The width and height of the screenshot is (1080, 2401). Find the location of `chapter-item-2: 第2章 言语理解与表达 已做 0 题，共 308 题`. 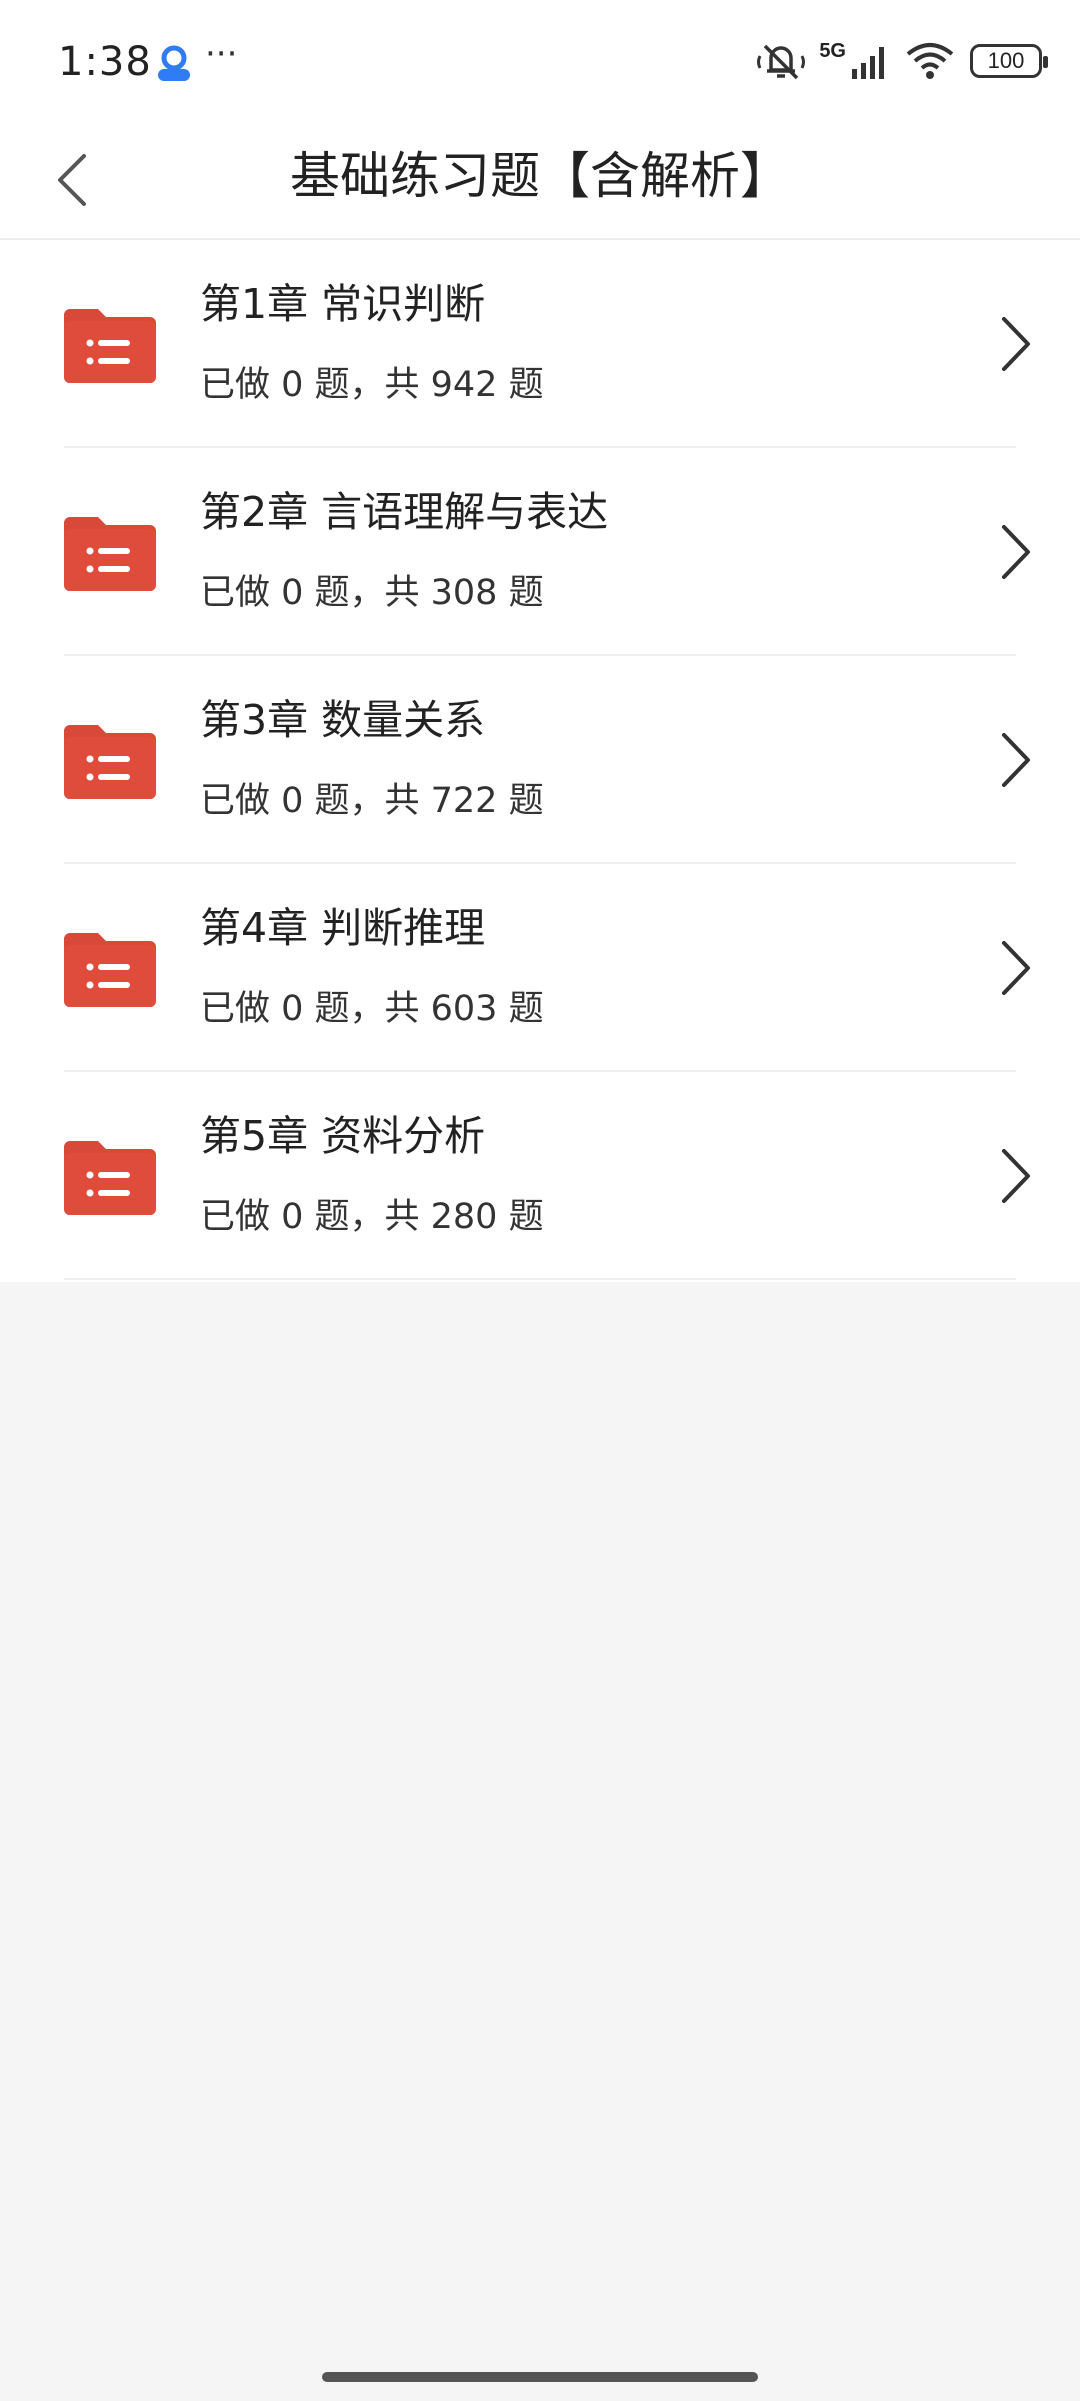

chapter-item-2: 第2章 言语理解与表达 已做 0 题，共 308 题 is located at coordinates (540, 552).